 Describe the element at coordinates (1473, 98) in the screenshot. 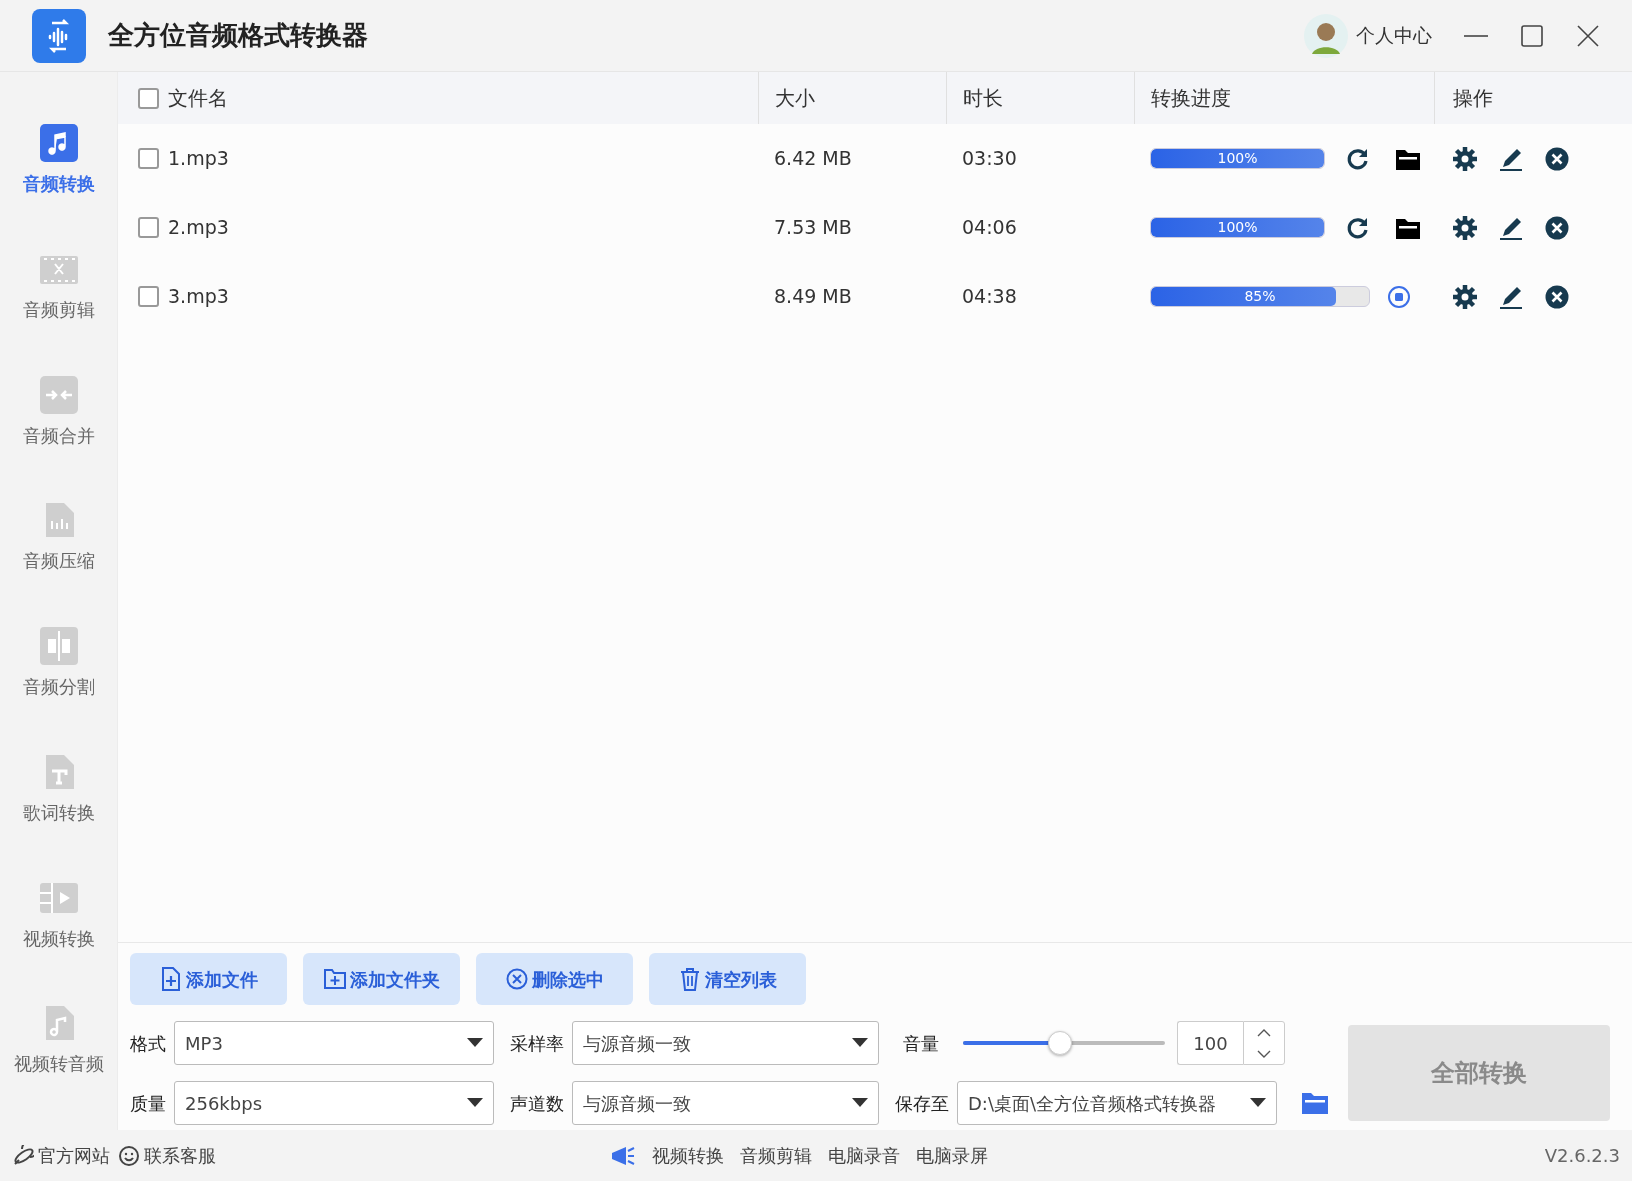

I see `column-header: 操作` at that location.